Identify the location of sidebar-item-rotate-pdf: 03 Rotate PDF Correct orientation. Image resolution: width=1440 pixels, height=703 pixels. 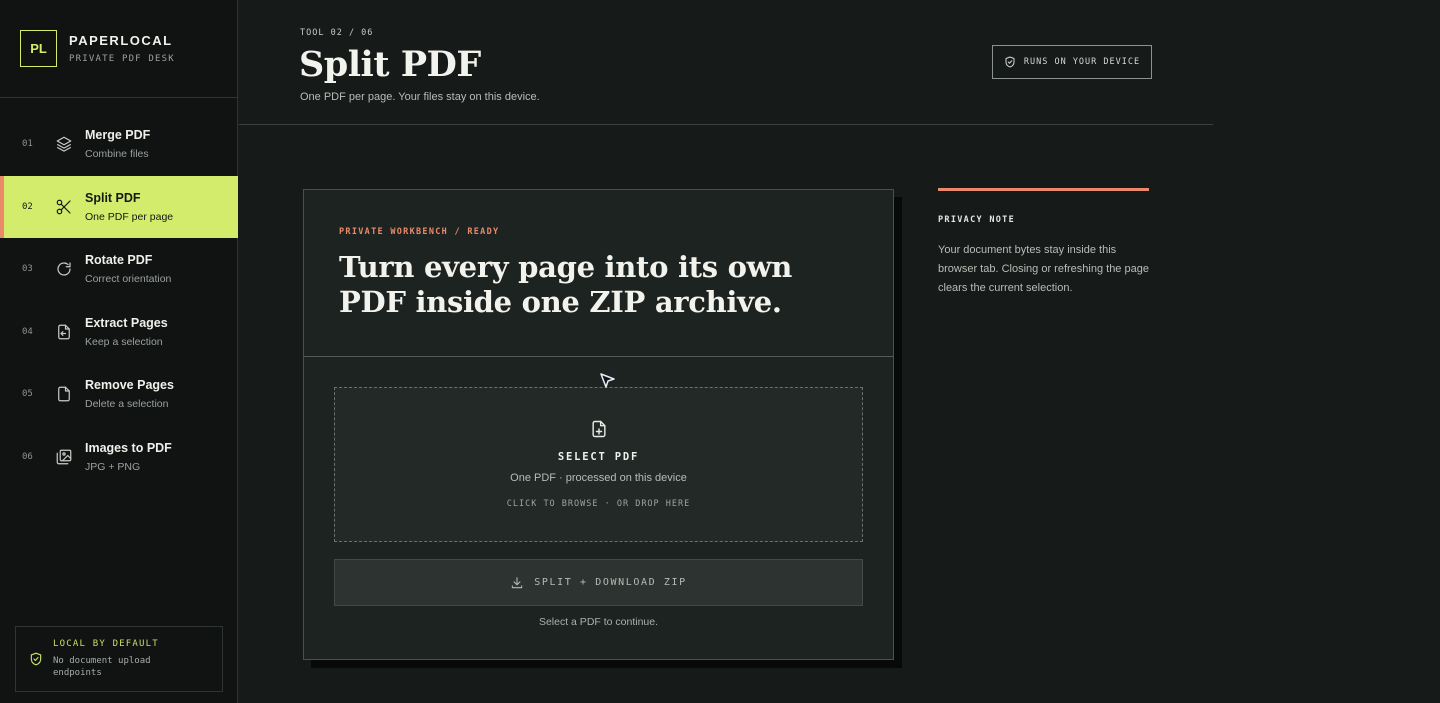
(119, 269).